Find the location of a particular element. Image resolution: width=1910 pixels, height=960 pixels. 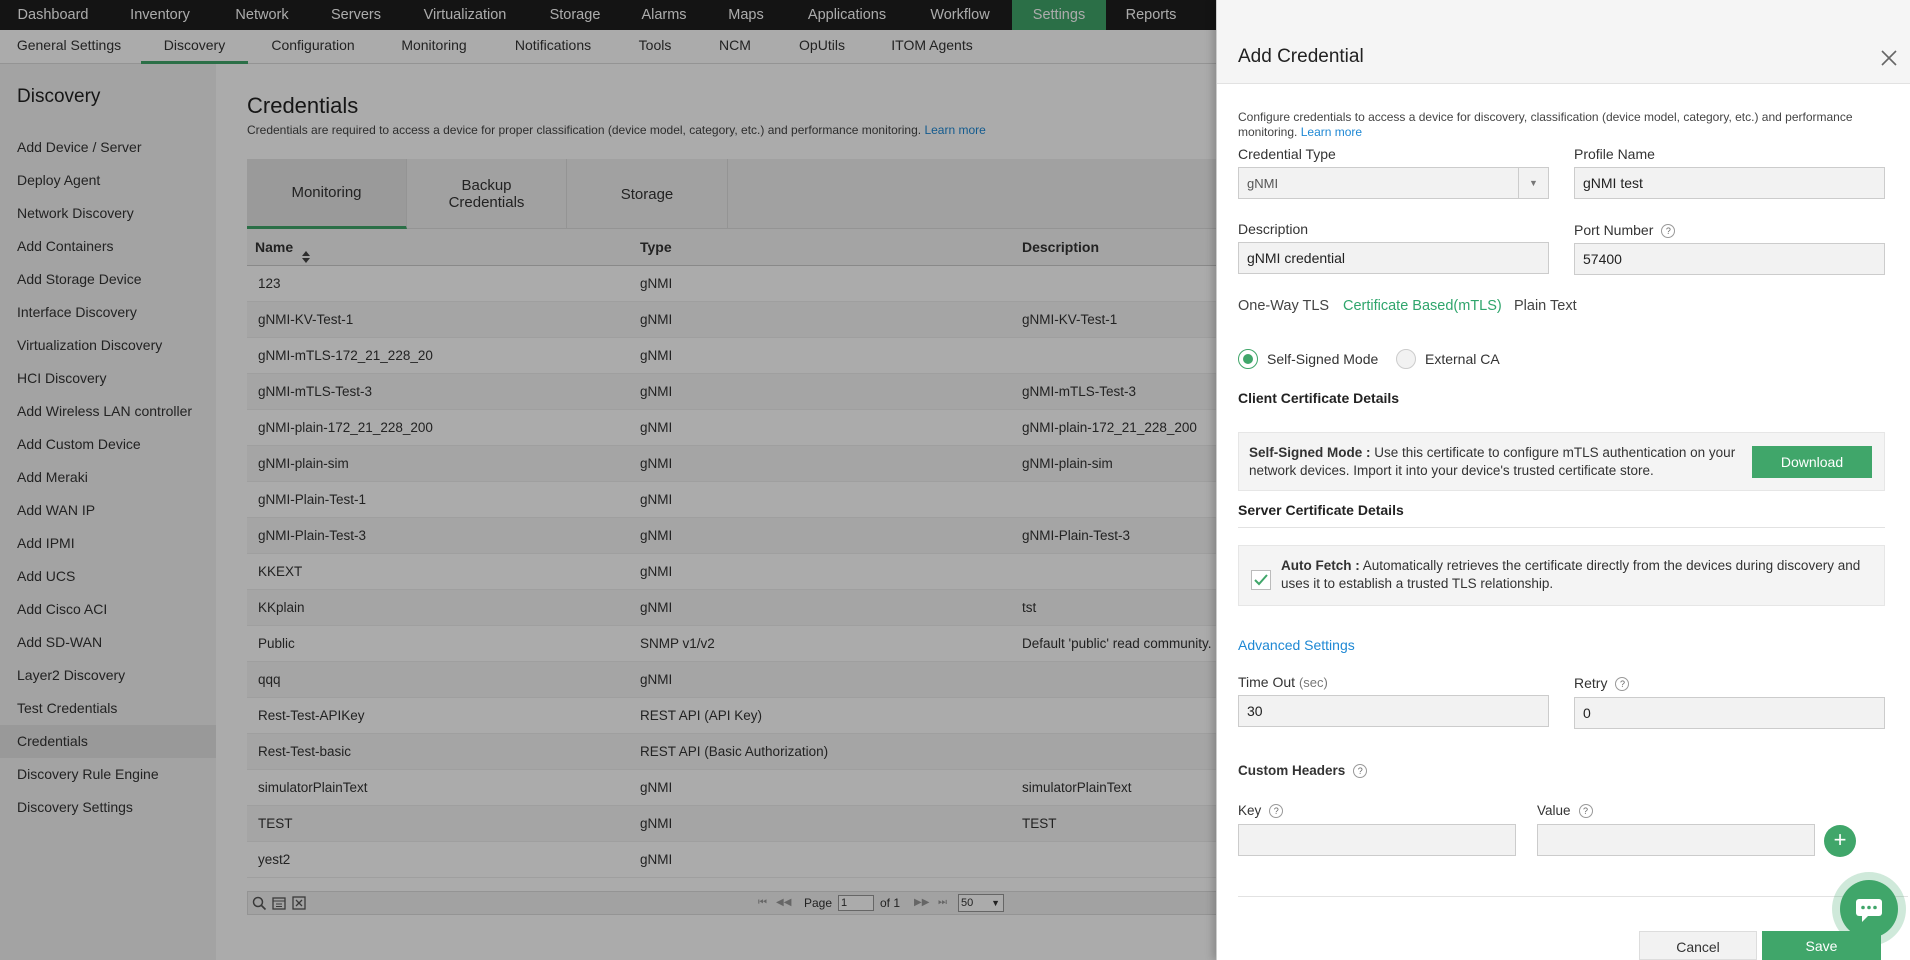

check-icon is located at coordinates (1261, 580).